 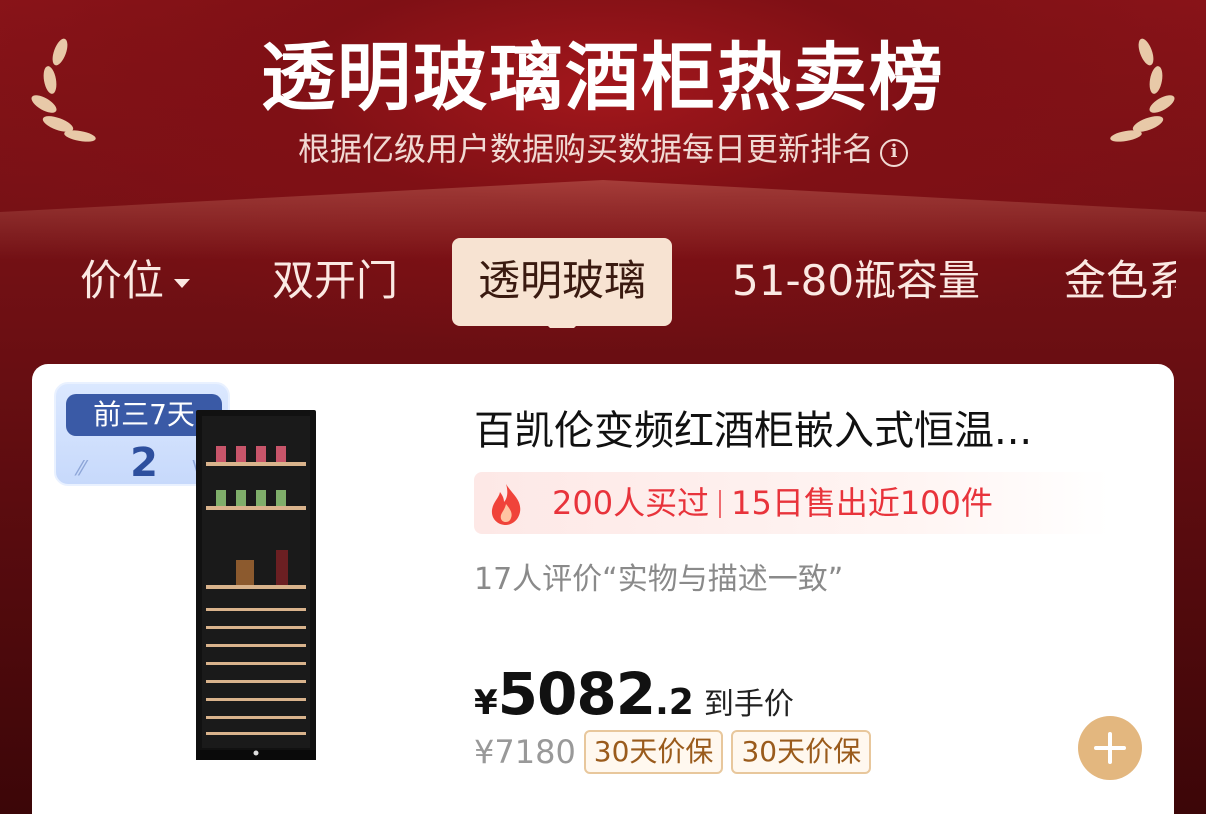 I want to click on fire-icon, so click(x=506, y=504).